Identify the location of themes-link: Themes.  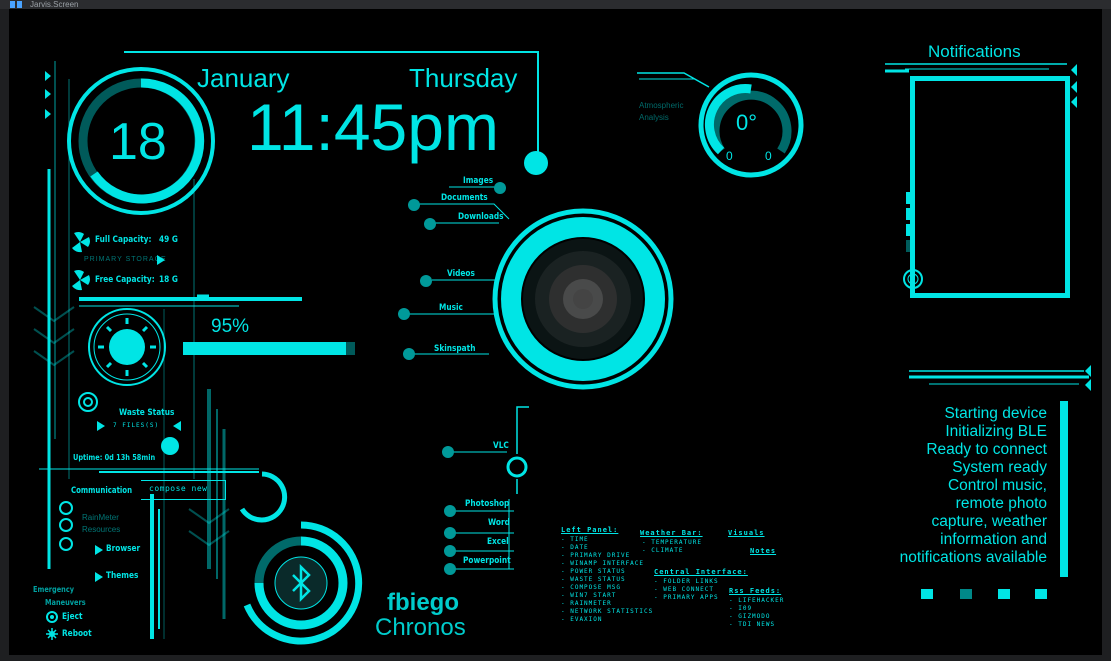
(122, 576).